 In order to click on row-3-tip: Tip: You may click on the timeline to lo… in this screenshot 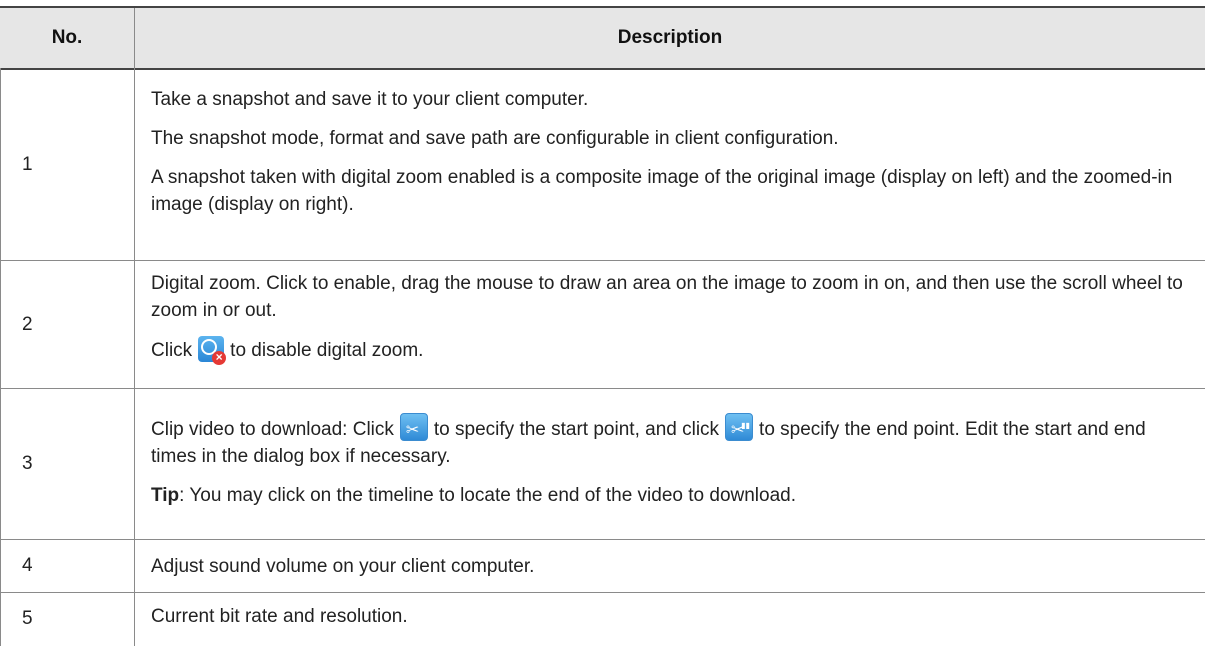, I will do `click(671, 495)`.